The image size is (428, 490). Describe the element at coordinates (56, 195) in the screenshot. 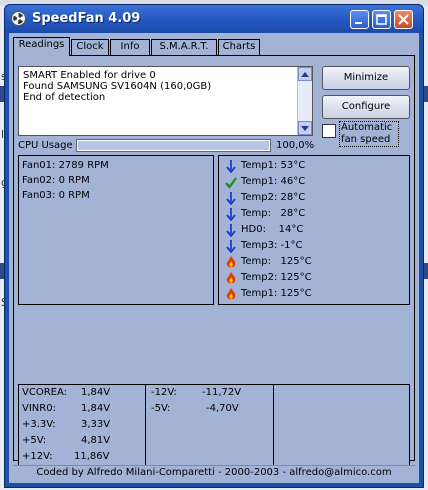

I see `fan-reading: Fan03: 0 RPM` at that location.